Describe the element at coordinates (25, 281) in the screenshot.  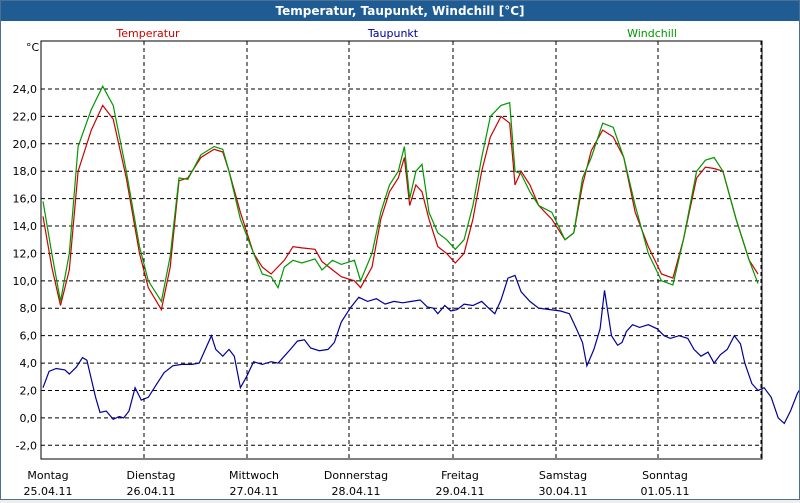
I see `y-tick-label: 10,0` at that location.